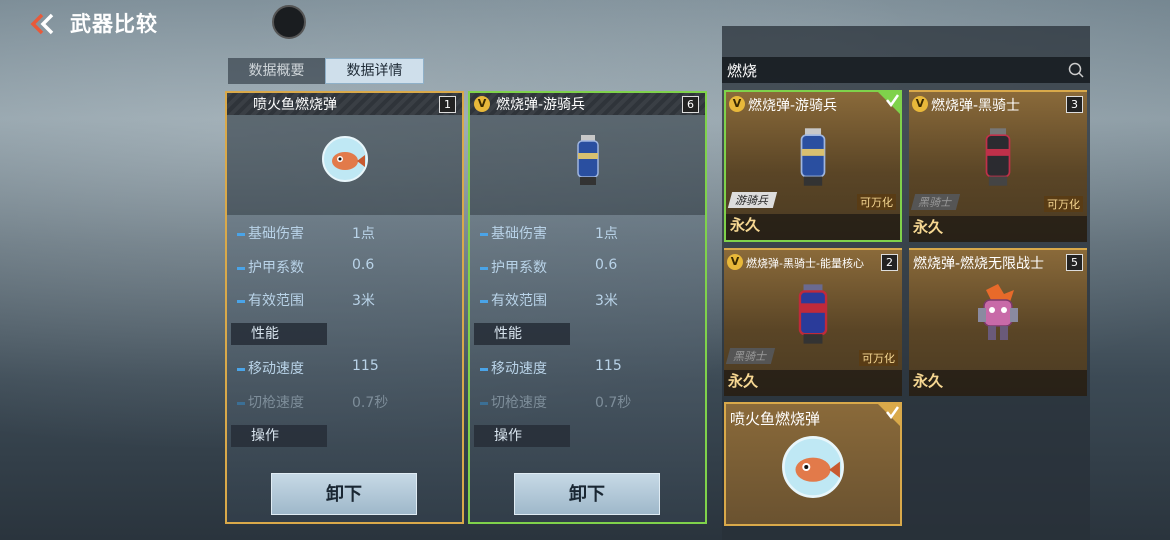  I want to click on inventory-card: 喷火鱼燃烧弹, so click(813, 464).